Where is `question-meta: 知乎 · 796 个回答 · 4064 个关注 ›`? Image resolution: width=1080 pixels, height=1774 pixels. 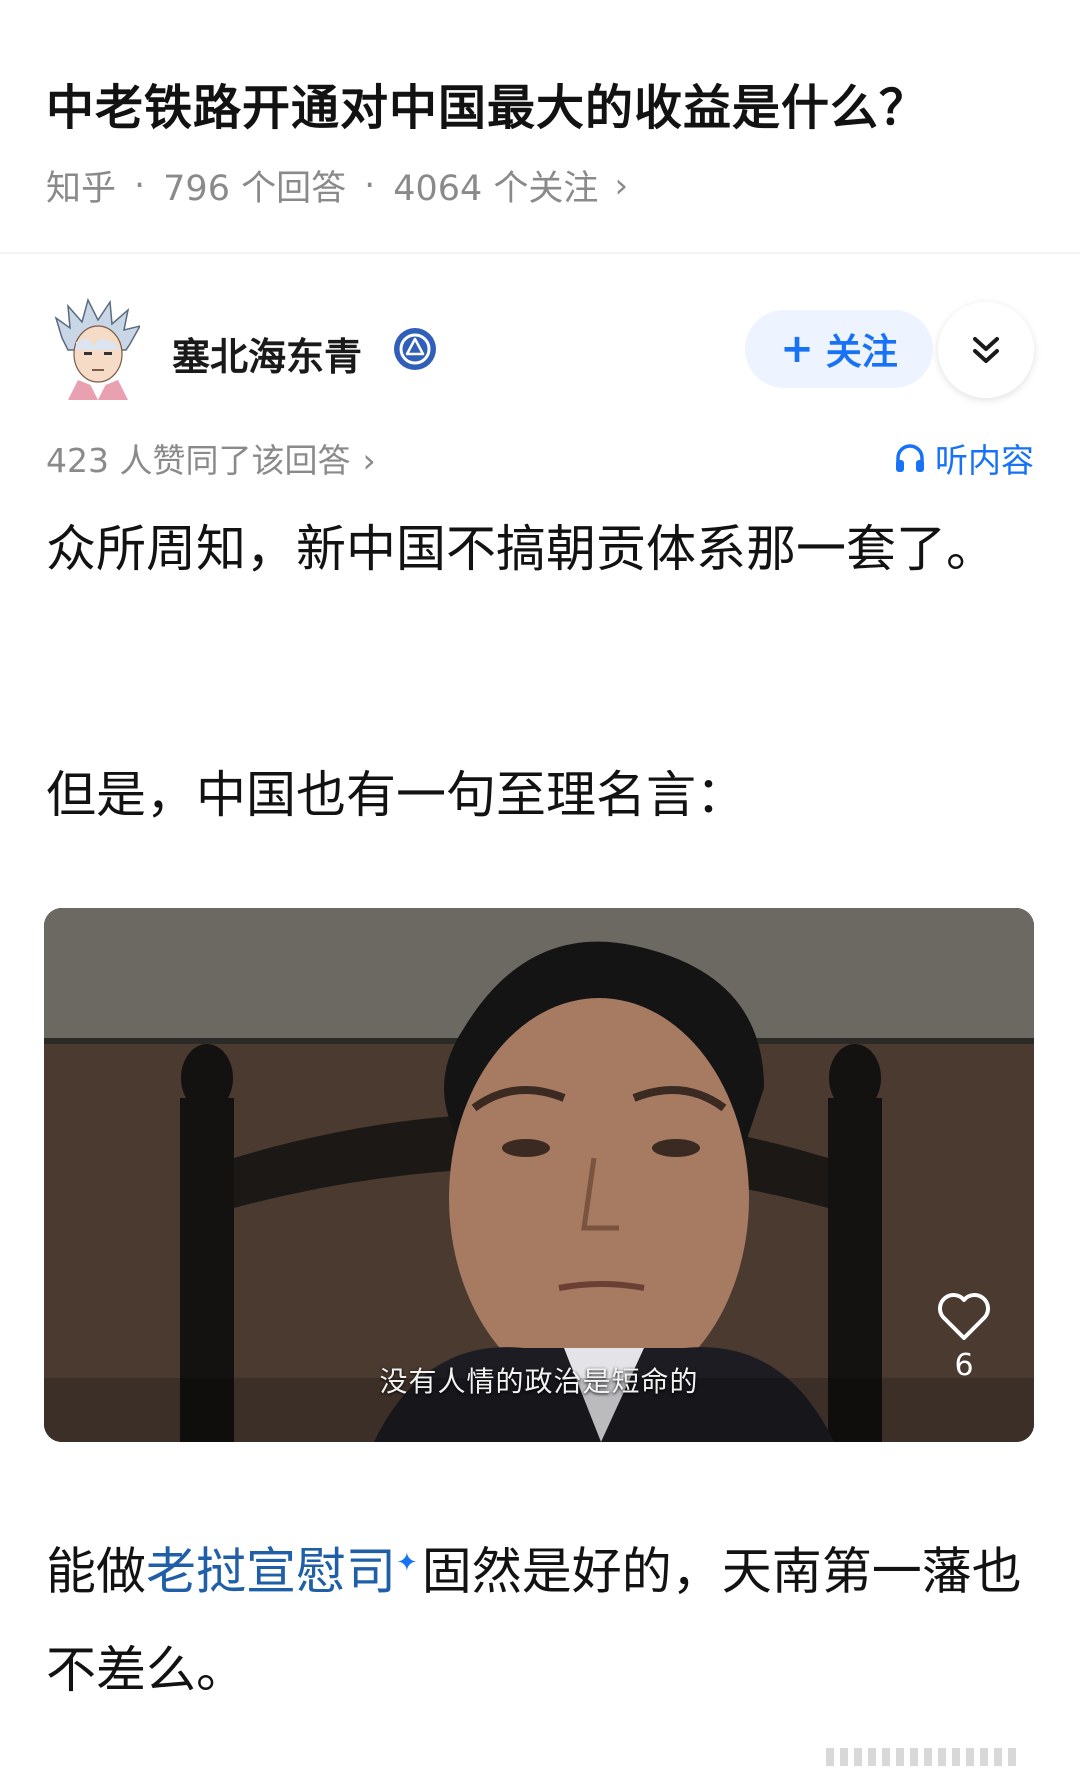
question-meta: 知乎 · 796 个回答 · 4064 个关注 › is located at coordinates (337, 185).